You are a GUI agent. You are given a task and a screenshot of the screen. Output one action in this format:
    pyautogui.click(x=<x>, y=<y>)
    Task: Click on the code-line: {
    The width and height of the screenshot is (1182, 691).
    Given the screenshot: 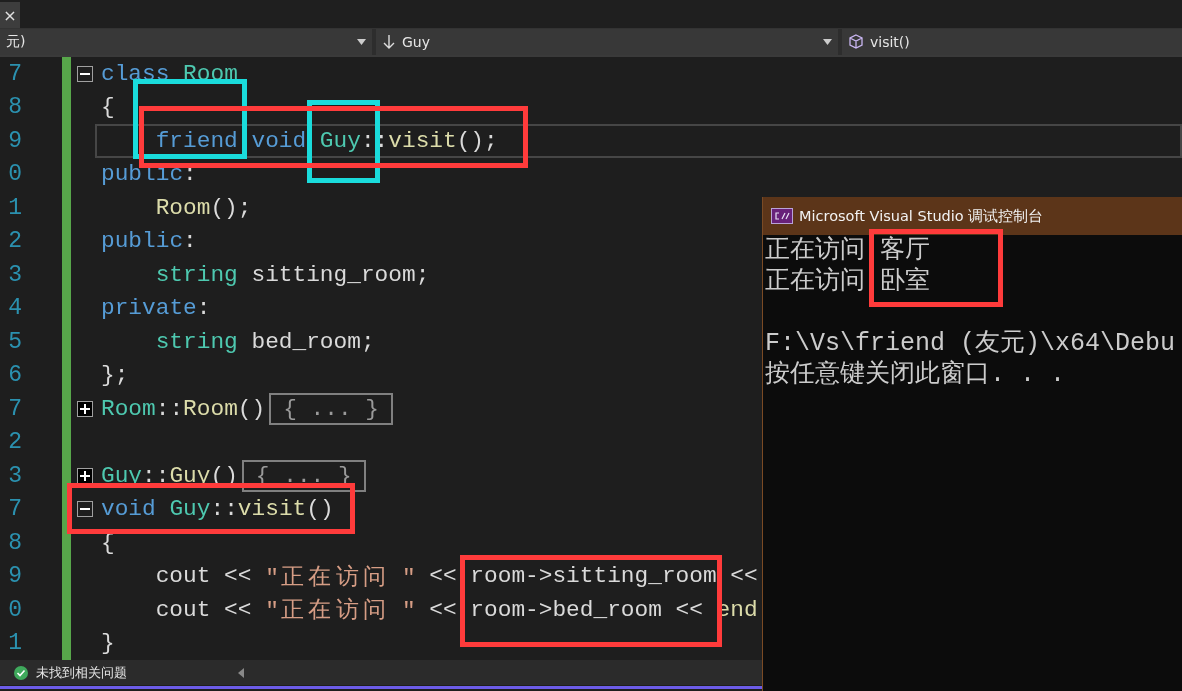 What is the action you would take?
    pyautogui.click(x=108, y=107)
    